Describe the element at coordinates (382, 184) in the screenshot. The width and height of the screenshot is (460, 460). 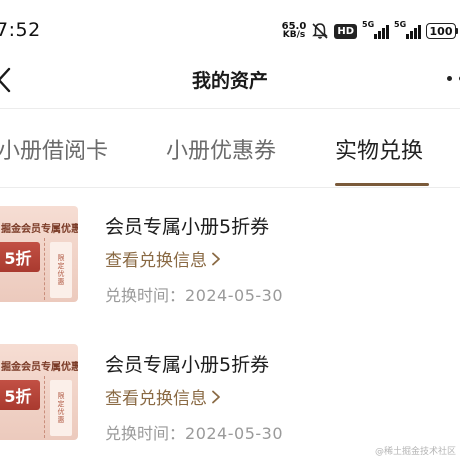
I see `active-tab-indicator` at that location.